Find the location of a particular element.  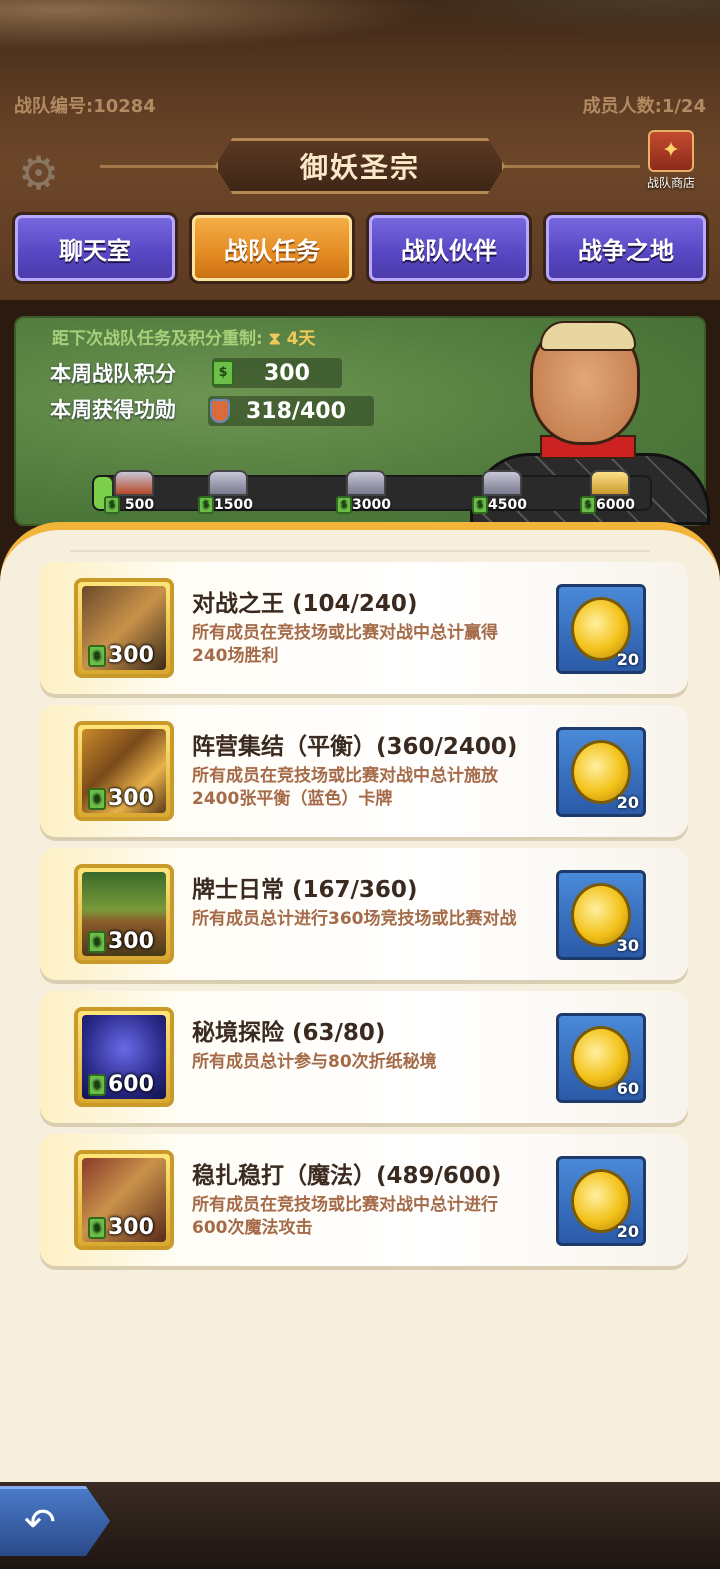

shop-label: 战队商店 is located at coordinates (670, 183).